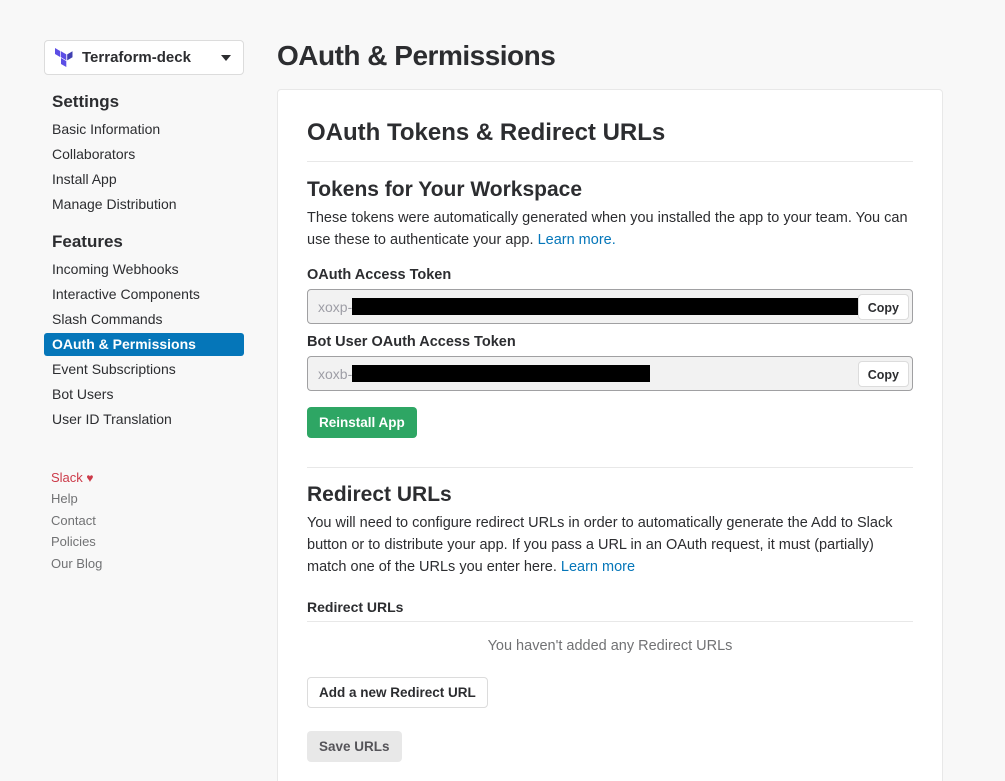  Describe the element at coordinates (147, 498) in the screenshot. I see `footer-help-link: Help` at that location.